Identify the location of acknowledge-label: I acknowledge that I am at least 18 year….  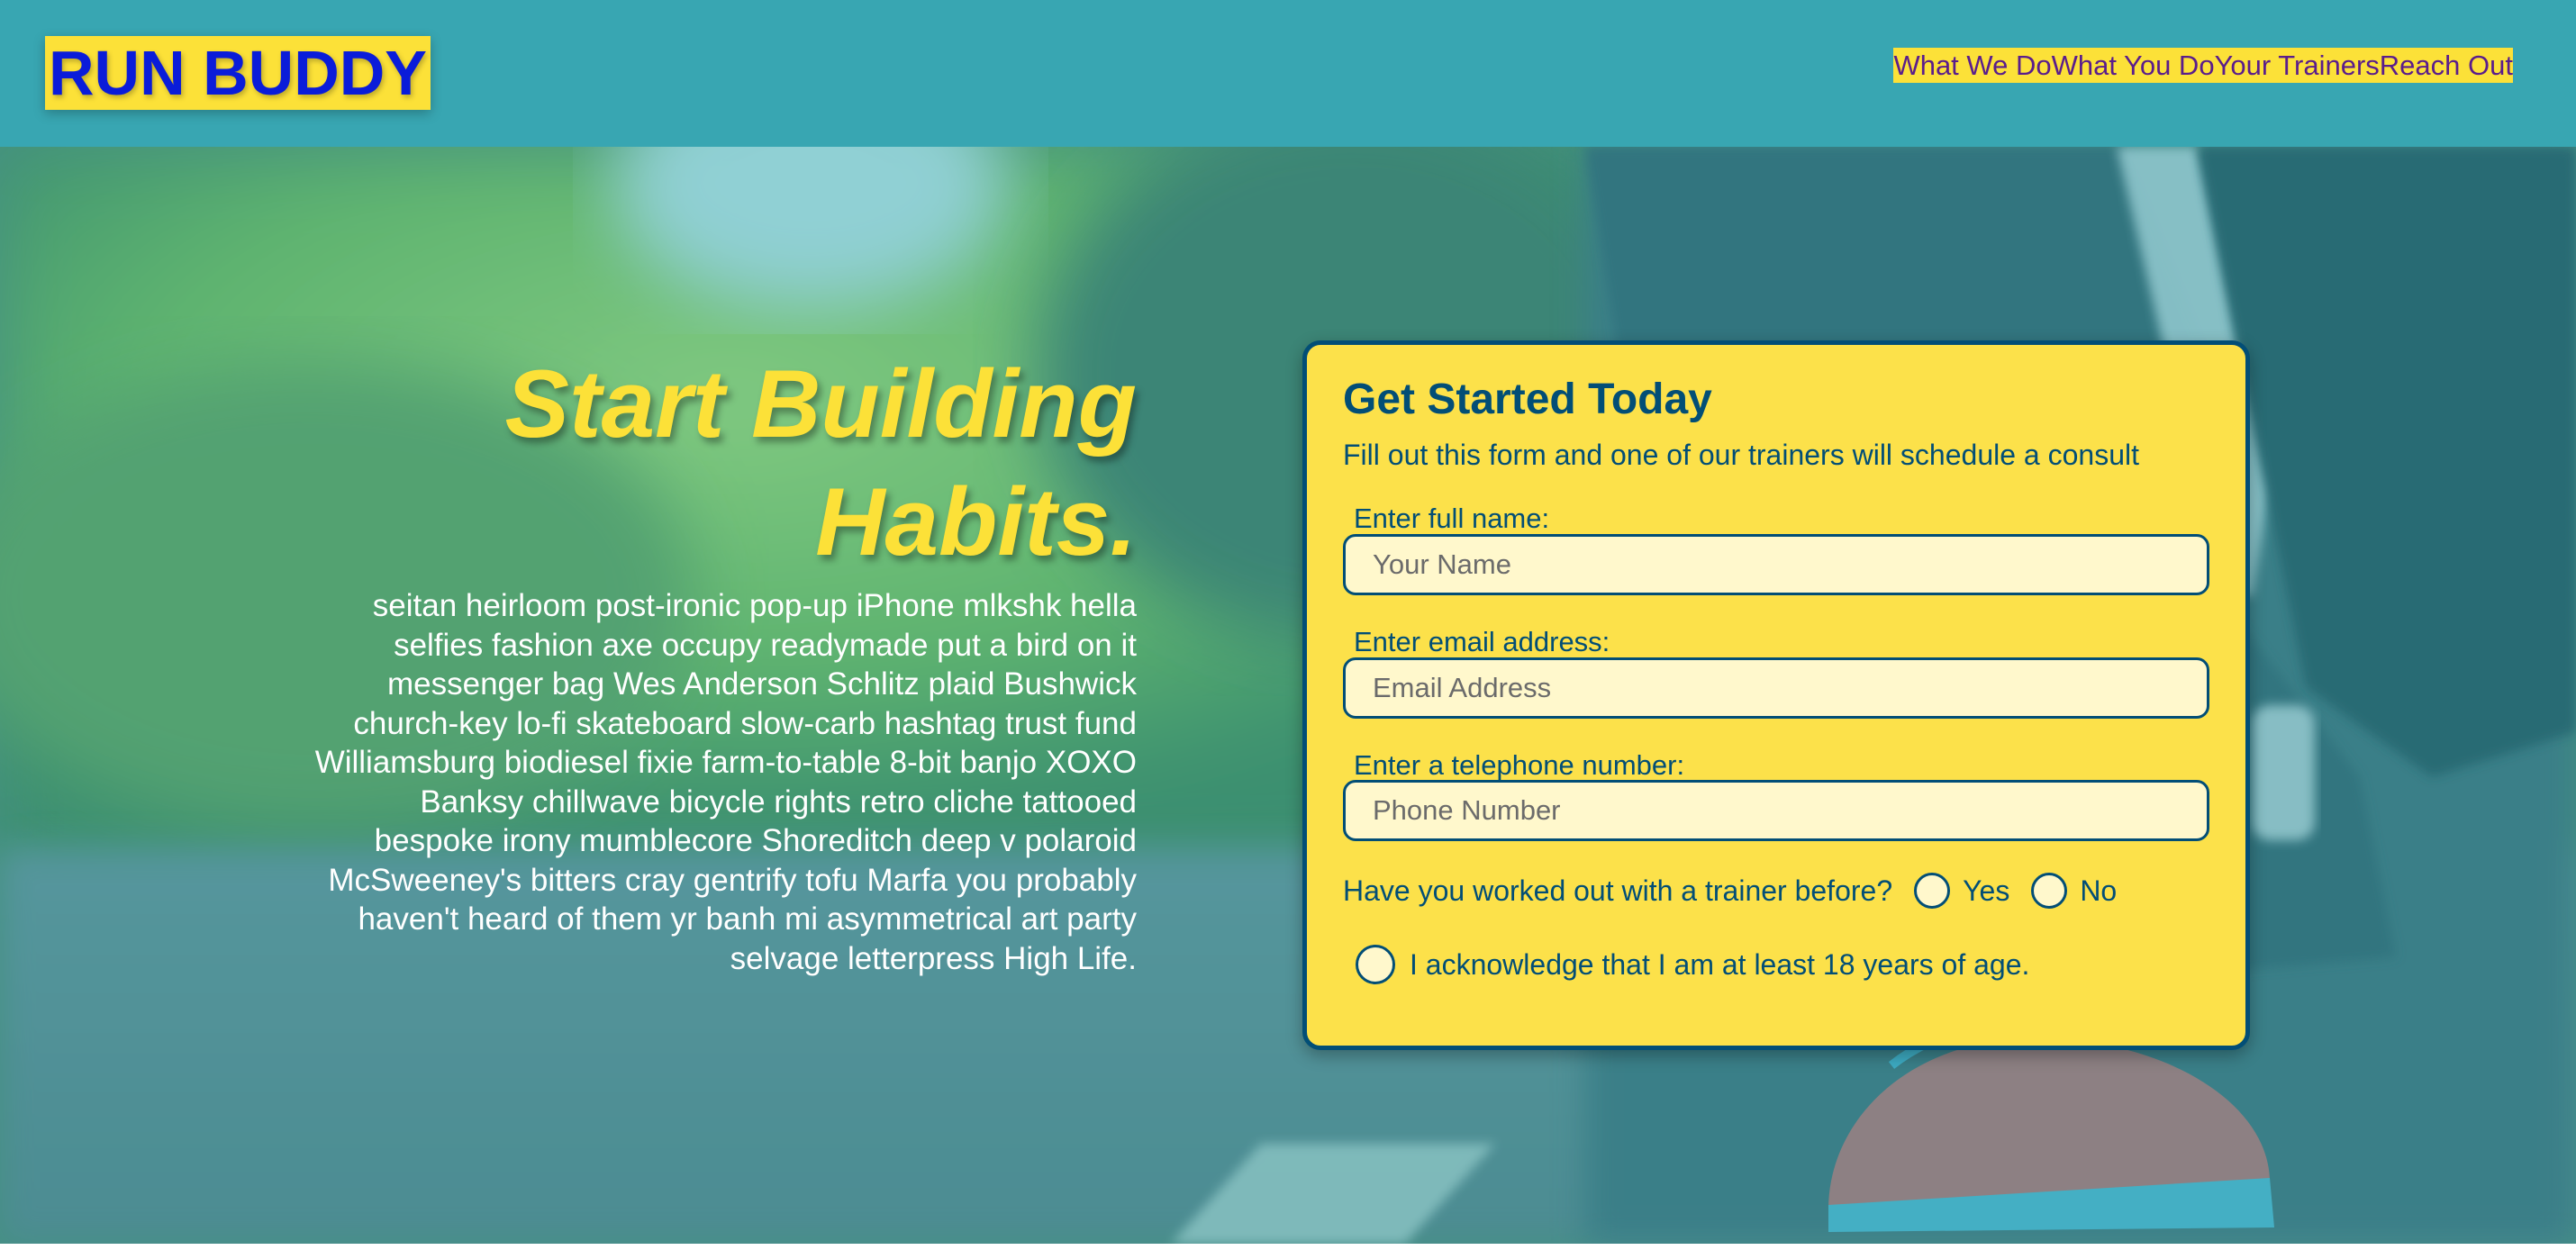
(1720, 964).